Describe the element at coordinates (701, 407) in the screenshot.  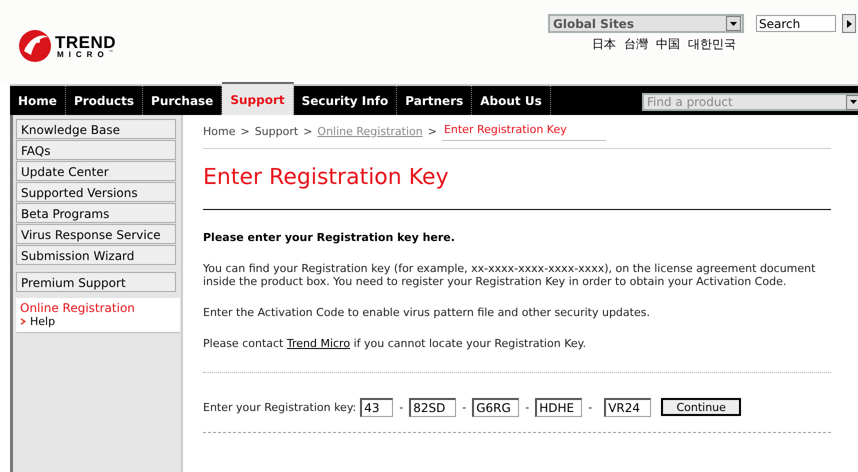
I see `continue-button: Continue` at that location.